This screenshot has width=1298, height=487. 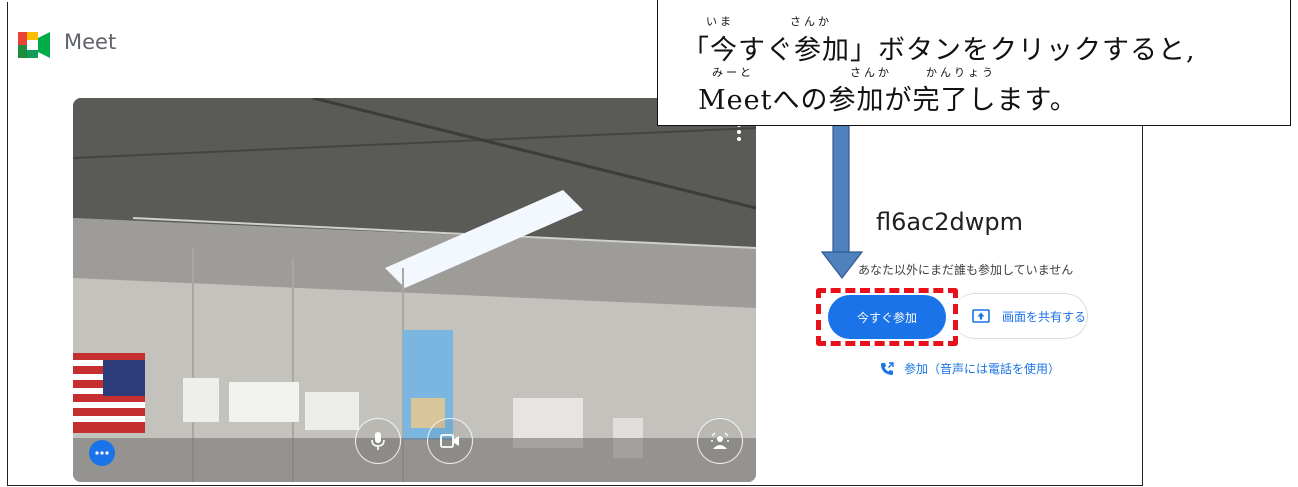 I want to click on join-by-phone-label: 参加（音声には電話を使用）, so click(x=982, y=369).